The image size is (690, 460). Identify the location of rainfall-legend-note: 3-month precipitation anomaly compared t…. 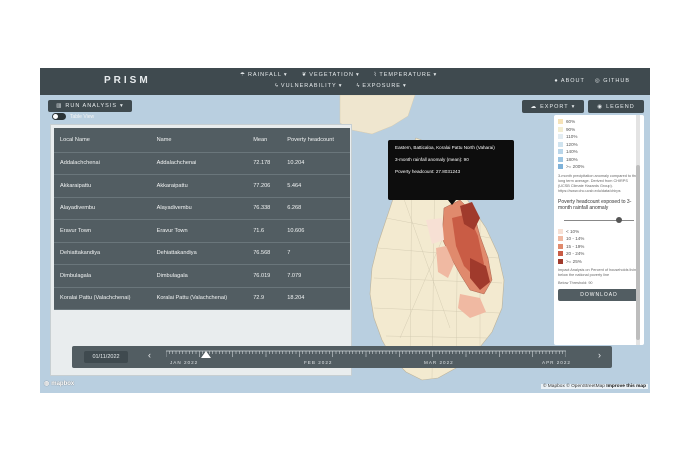
(598, 183).